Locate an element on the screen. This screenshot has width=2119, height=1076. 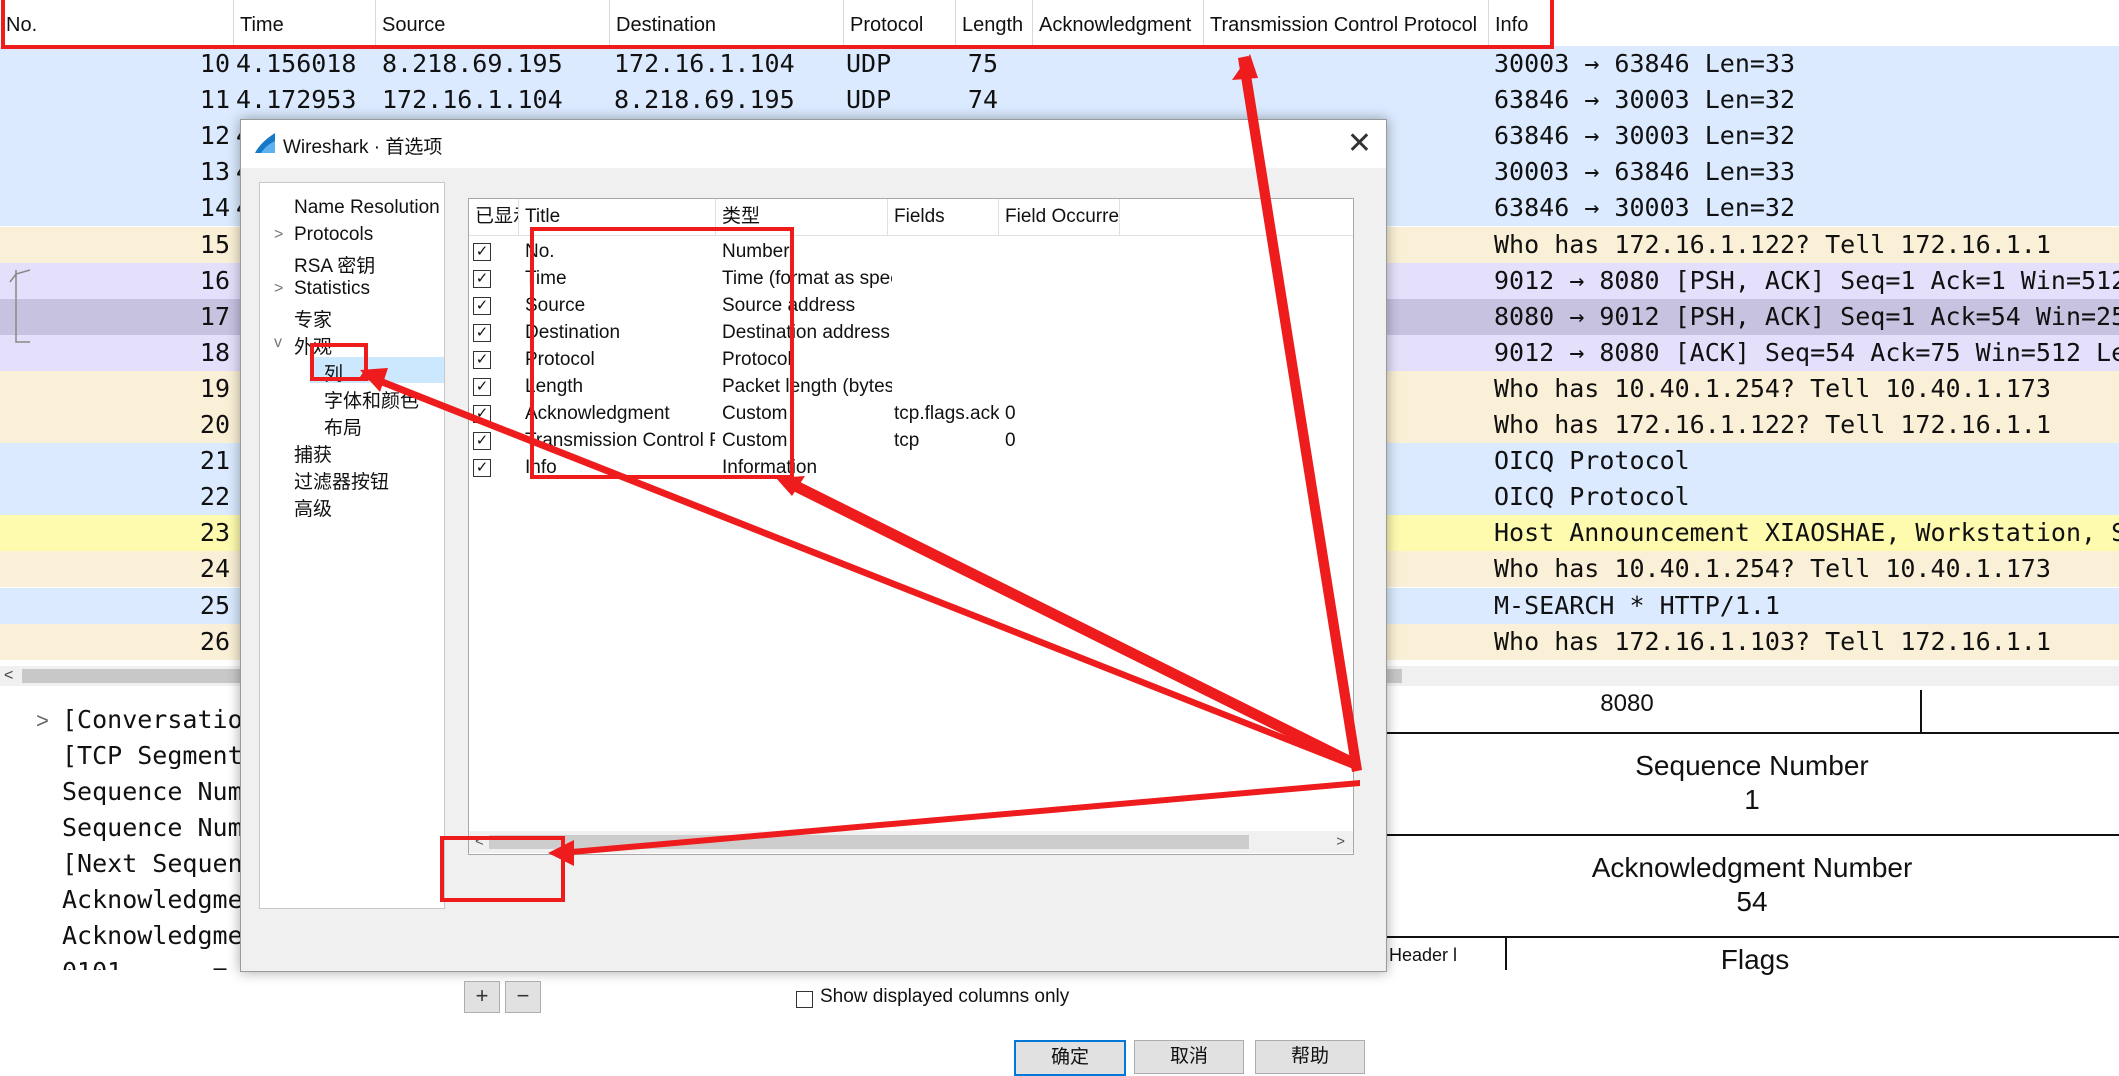
remove-column-button: − is located at coordinates (523, 997).